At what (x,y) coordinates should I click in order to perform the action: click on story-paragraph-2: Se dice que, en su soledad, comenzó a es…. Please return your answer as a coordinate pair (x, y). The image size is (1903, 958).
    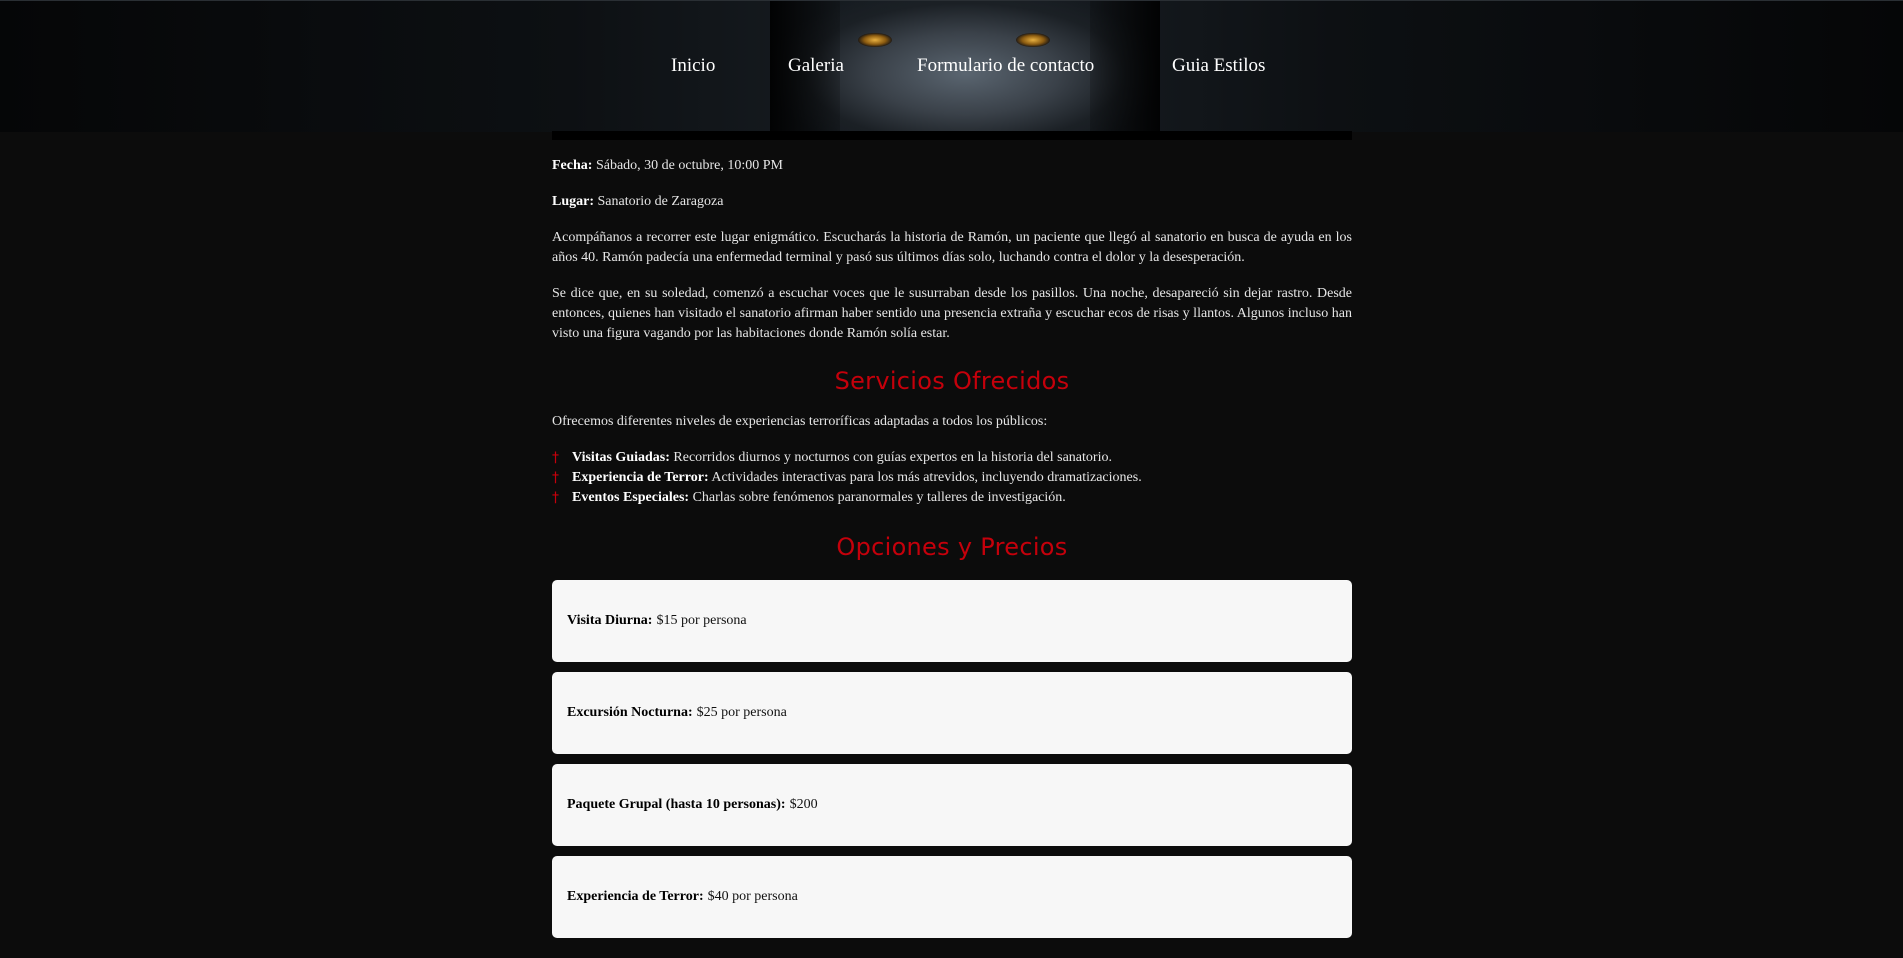
    Looking at the image, I should click on (952, 313).